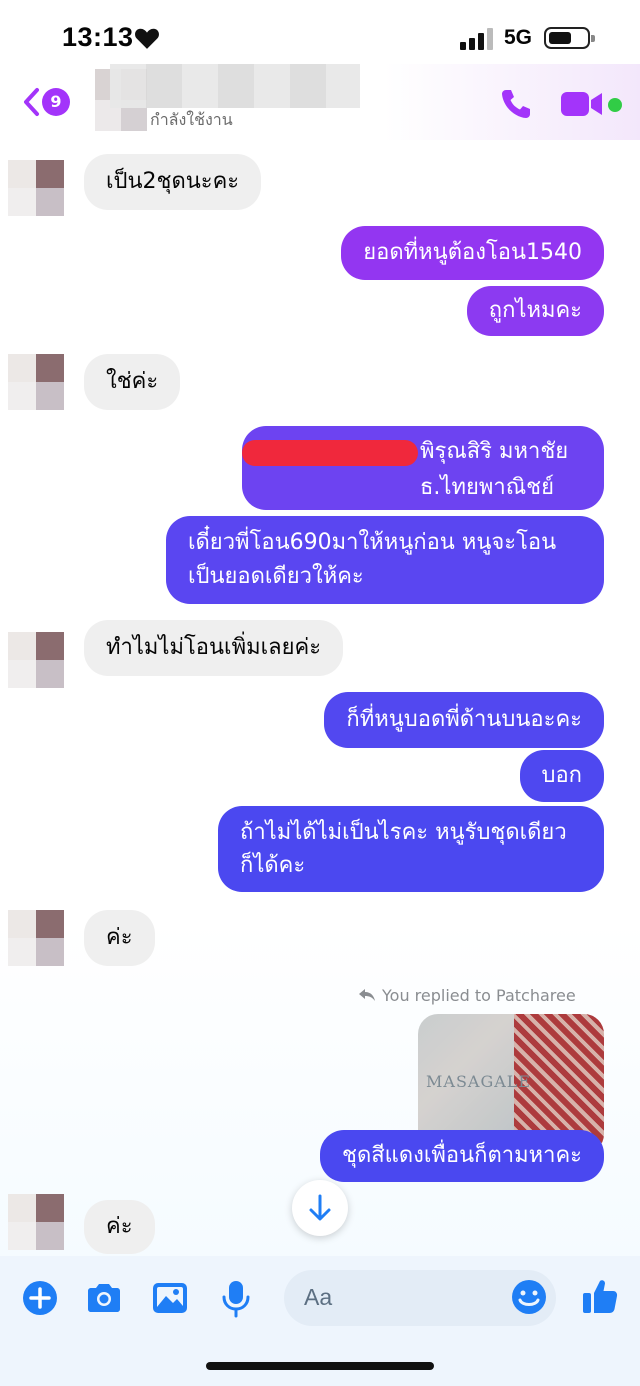 The width and height of the screenshot is (640, 1386). I want to click on home-indicator, so click(320, 1366).